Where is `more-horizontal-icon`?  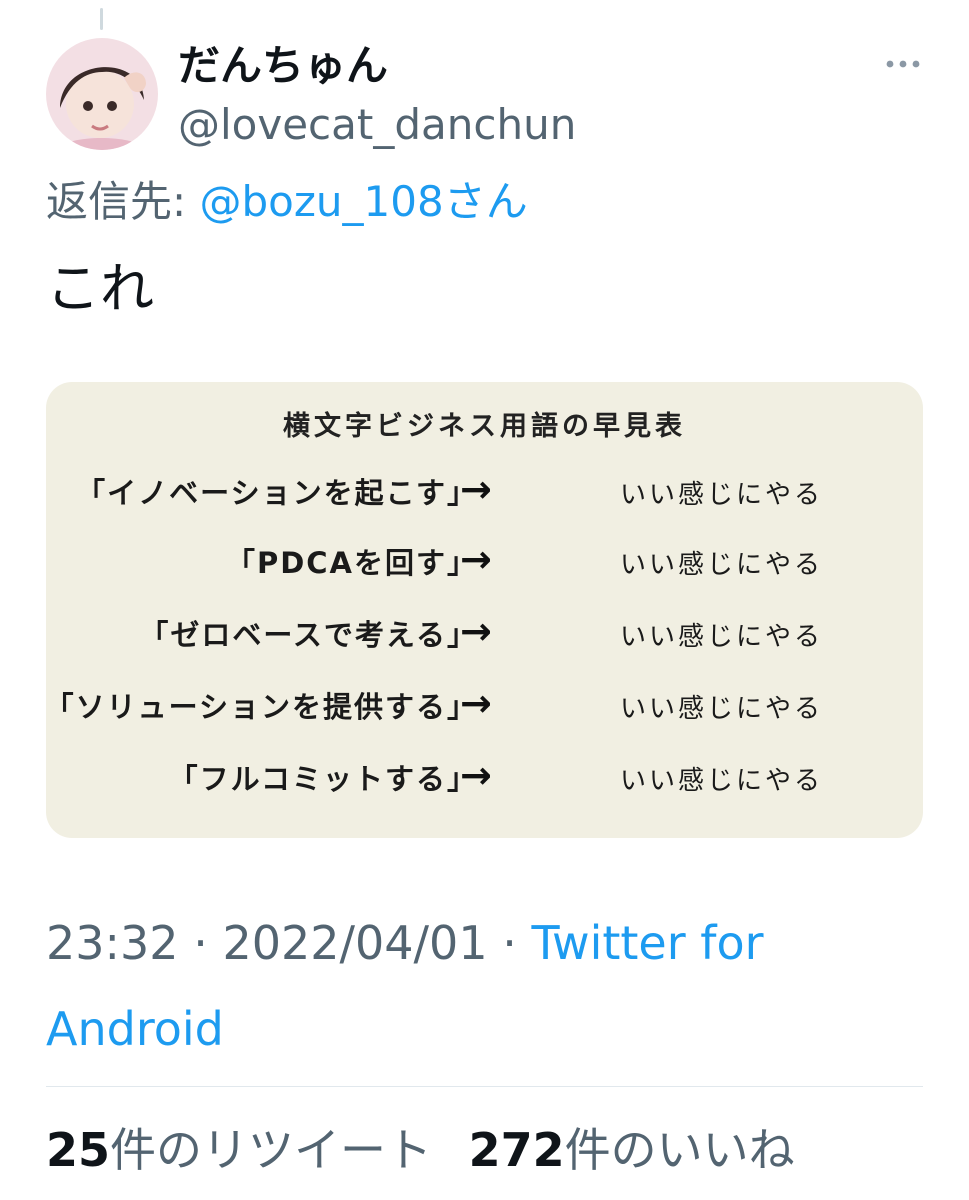 more-horizontal-icon is located at coordinates (903, 64).